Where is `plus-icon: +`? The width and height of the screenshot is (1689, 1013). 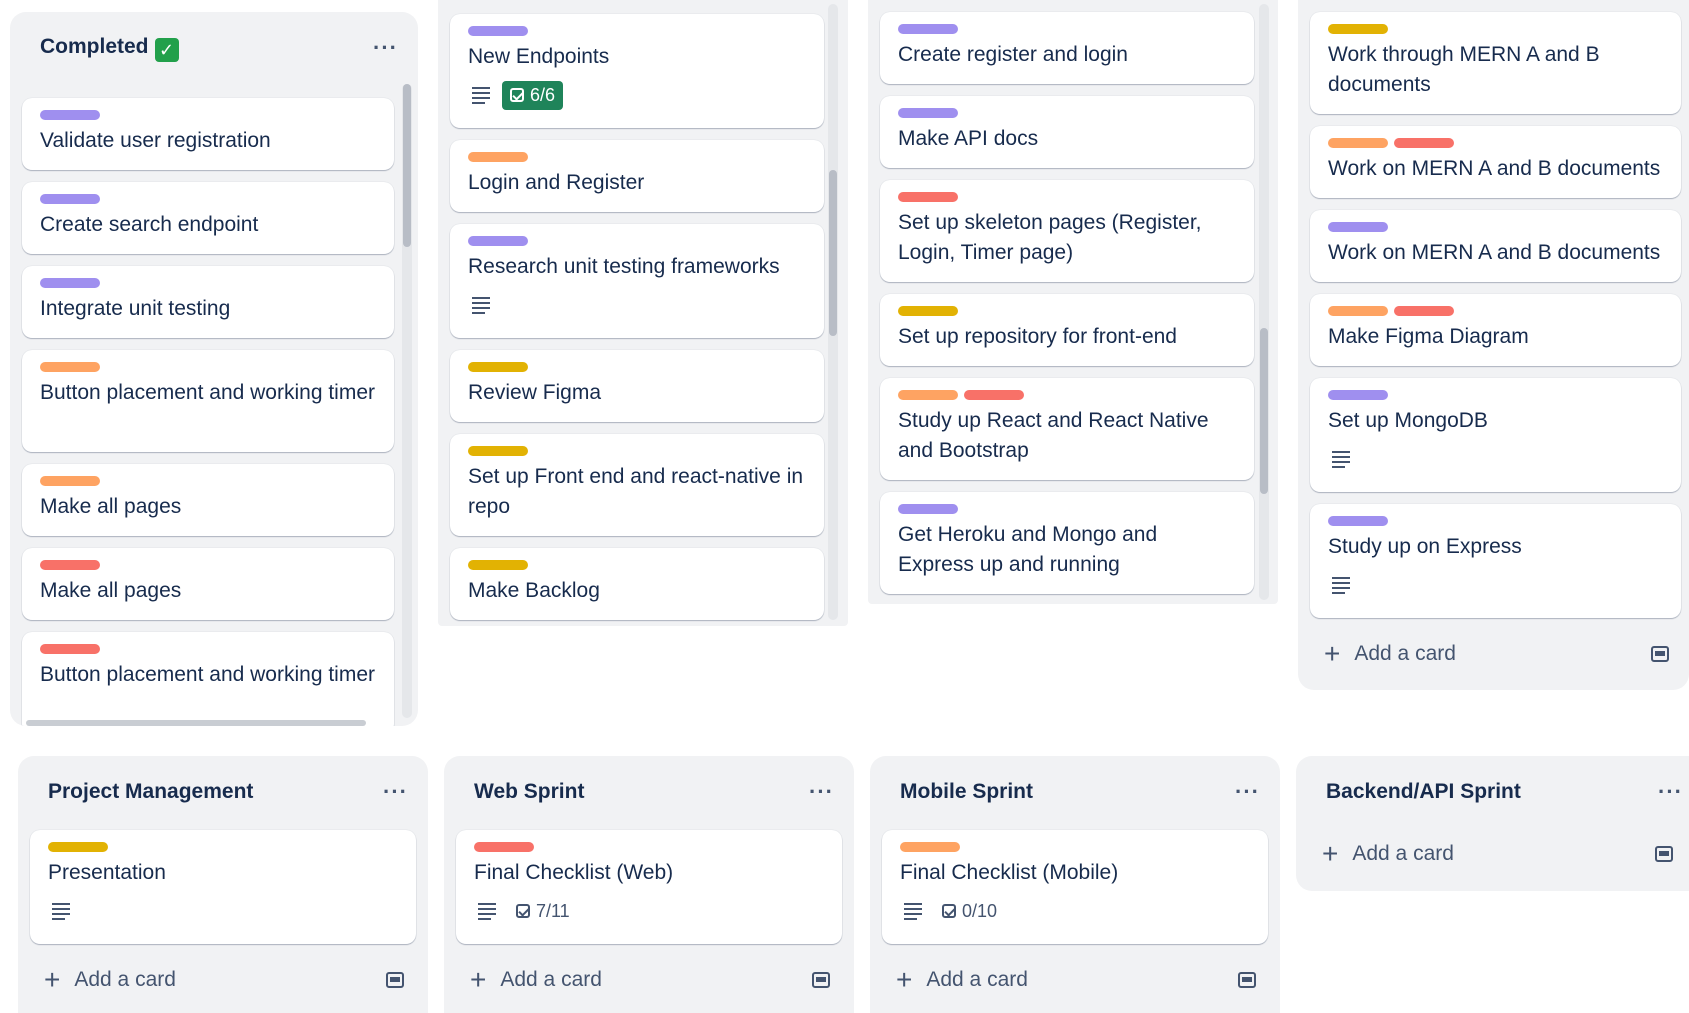
plus-icon: + is located at coordinates (904, 979).